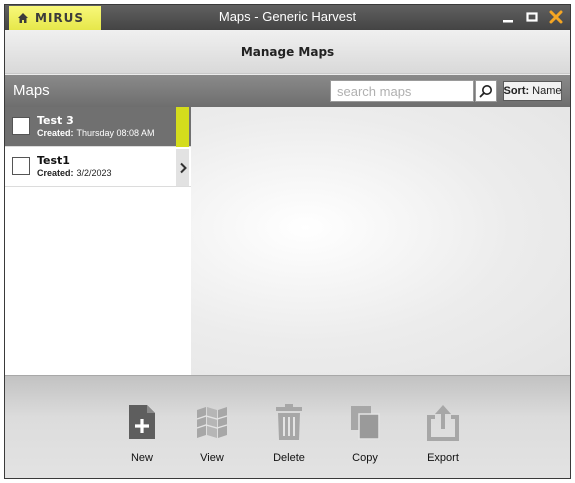 The height and width of the screenshot is (483, 575). I want to click on sort-label: Sort:, so click(516, 91).